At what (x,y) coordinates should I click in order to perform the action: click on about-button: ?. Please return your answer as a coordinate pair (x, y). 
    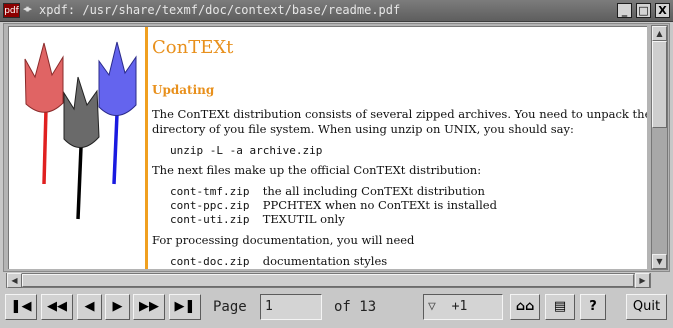
    Looking at the image, I should click on (593, 307).